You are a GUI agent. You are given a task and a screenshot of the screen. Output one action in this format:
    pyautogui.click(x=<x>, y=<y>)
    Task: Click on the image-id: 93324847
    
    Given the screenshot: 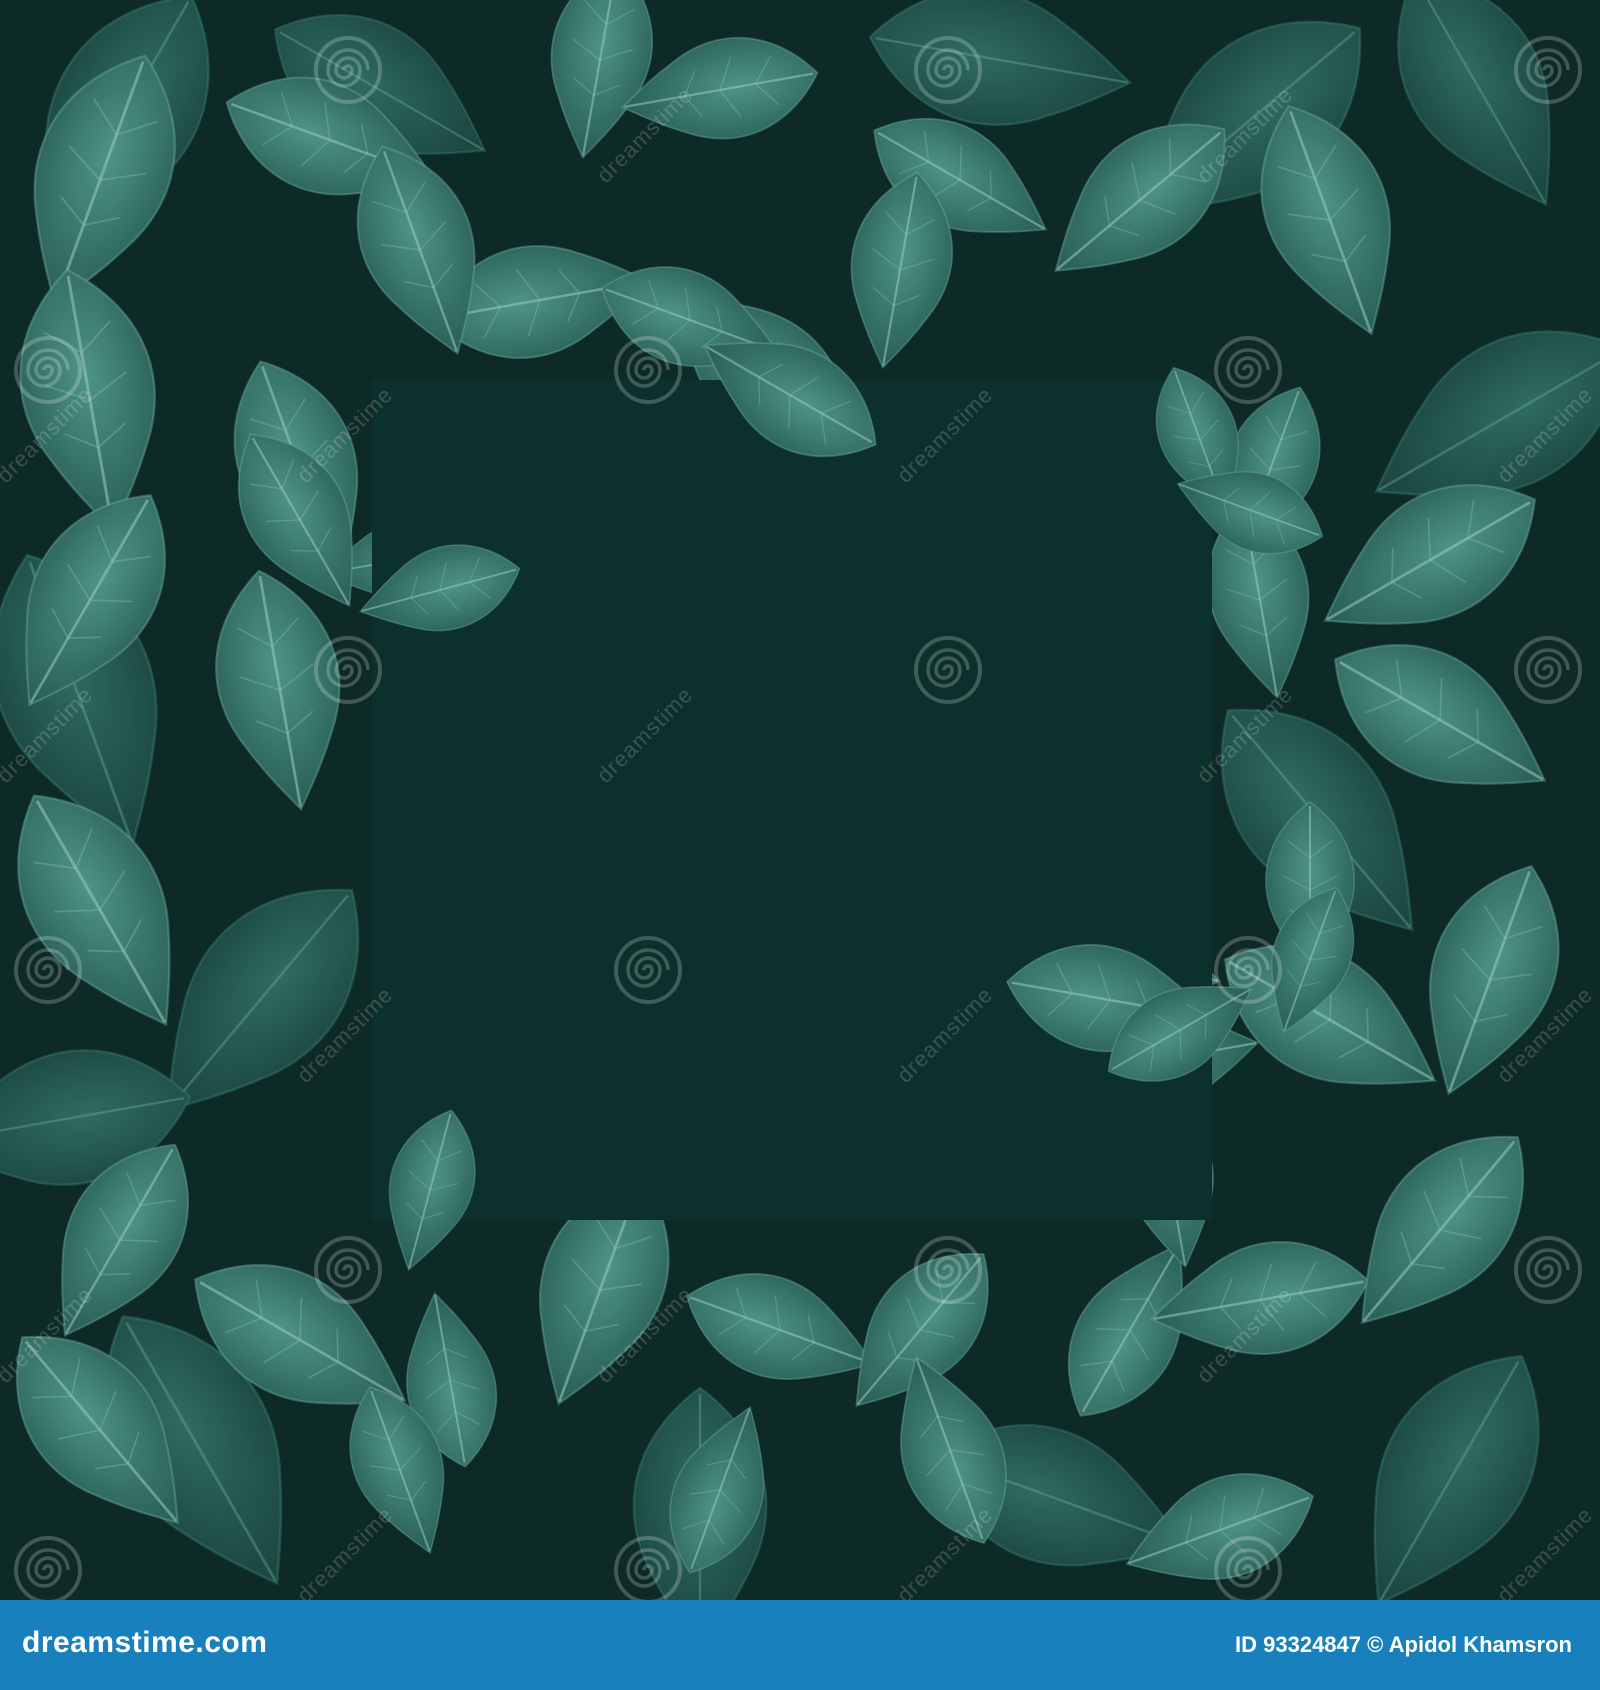 What is the action you would take?
    pyautogui.click(x=1312, y=1644)
    